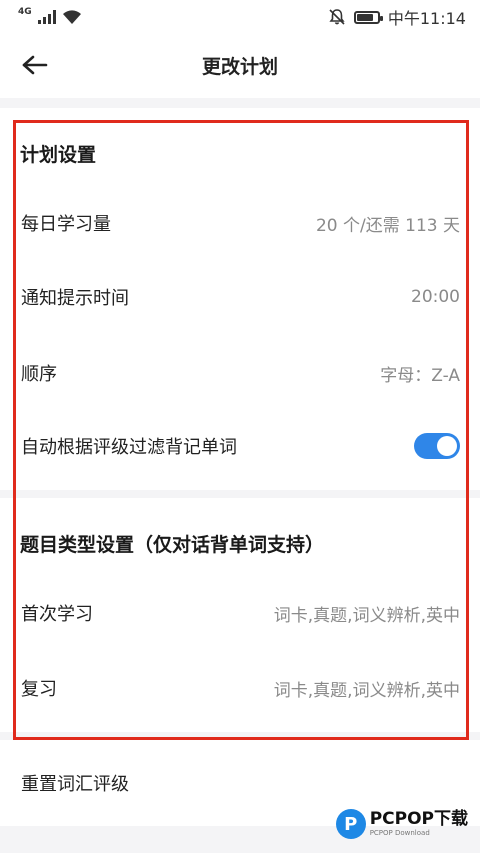 This screenshot has height=853, width=480. I want to click on auto-filter-toggle, so click(437, 446).